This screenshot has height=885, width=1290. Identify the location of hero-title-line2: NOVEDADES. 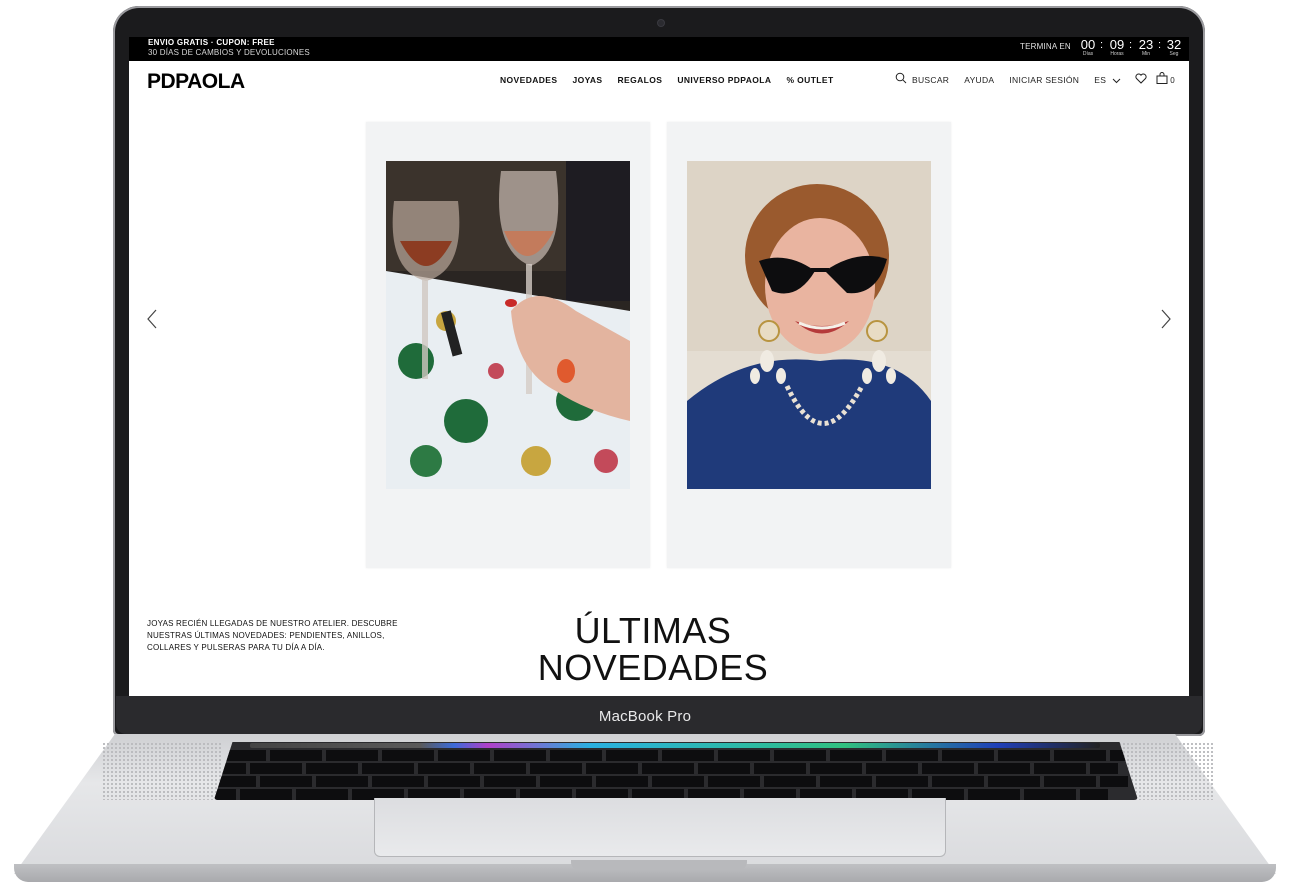
(653, 667).